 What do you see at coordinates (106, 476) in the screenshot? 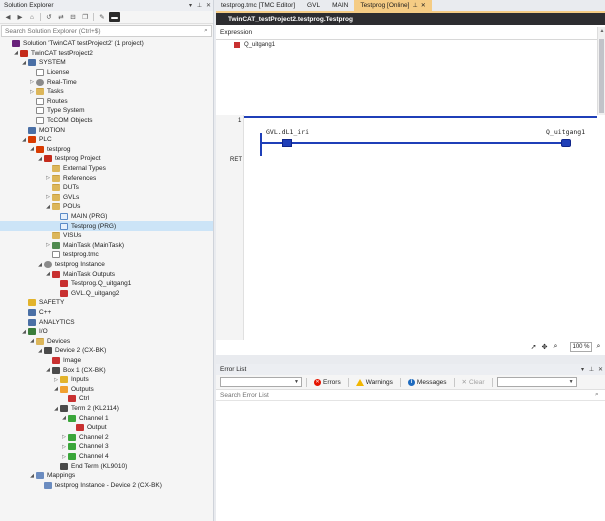
I see `tree-item: ◢ Mappings` at bounding box center [106, 476].